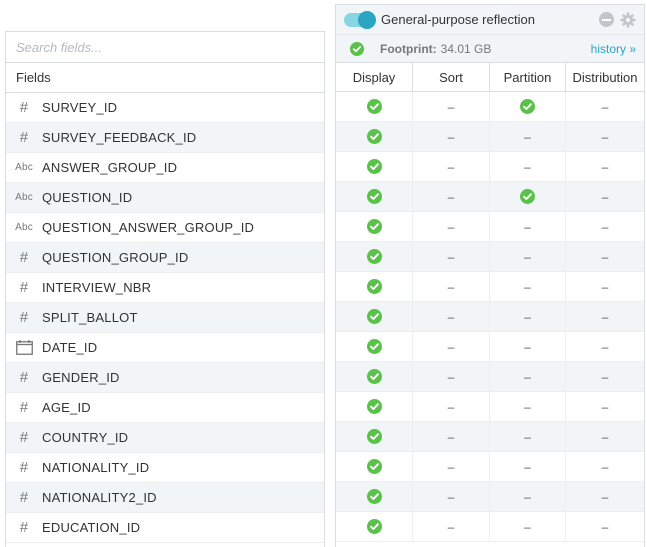 This screenshot has height=547, width=647. I want to click on column-sort: Sort, so click(451, 77).